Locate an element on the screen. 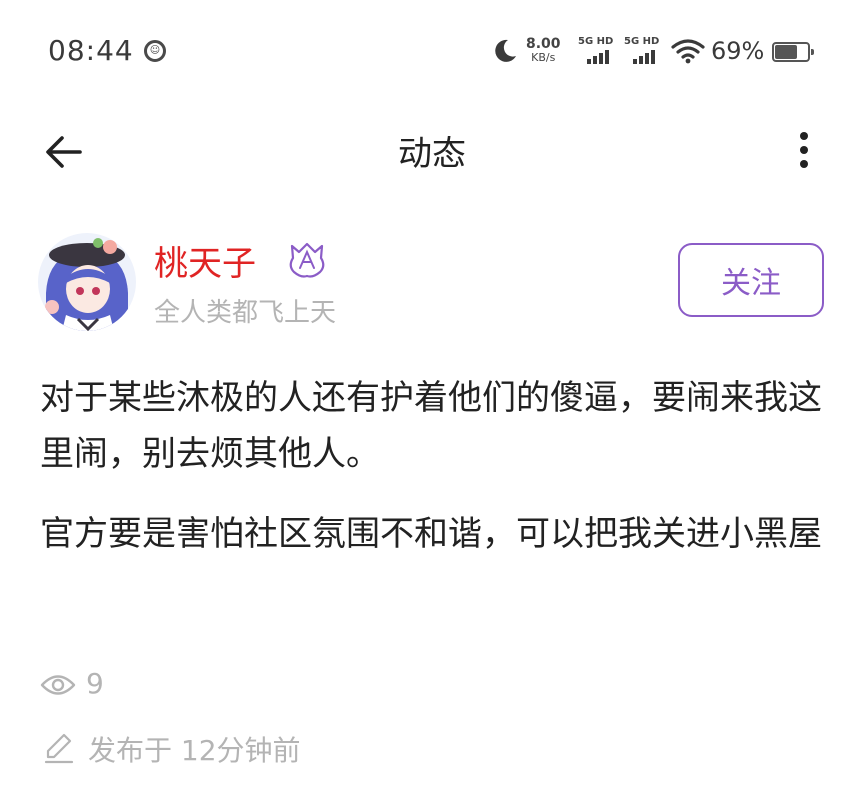 This screenshot has width=864, height=791. moon-icon is located at coordinates (505, 50).